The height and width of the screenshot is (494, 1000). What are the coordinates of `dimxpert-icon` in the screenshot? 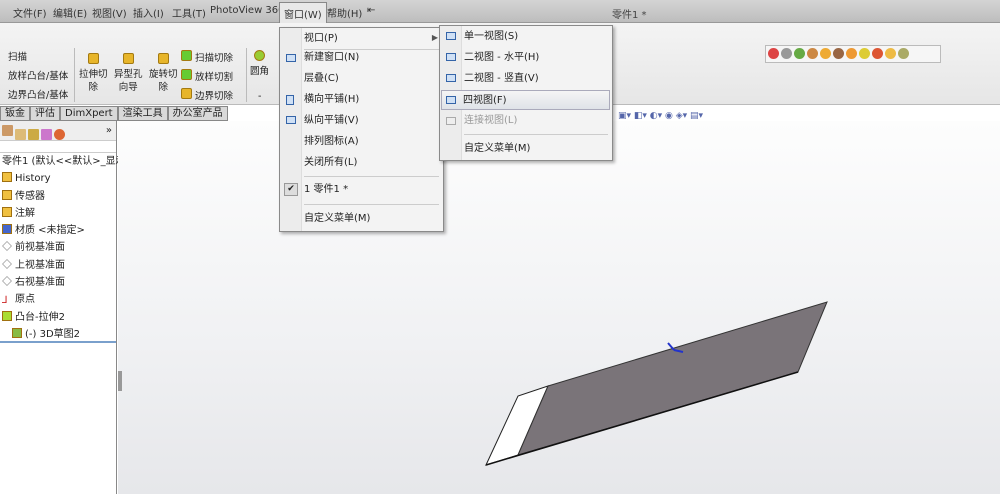 It's located at (46, 134).